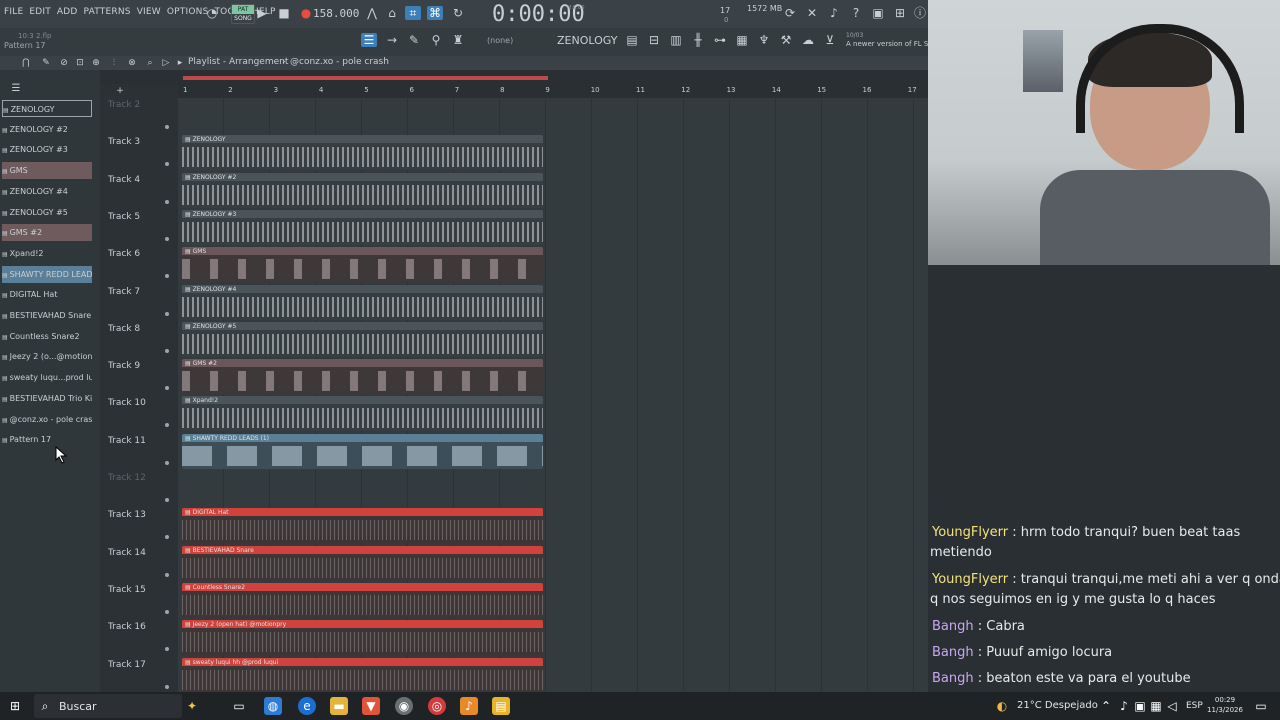 This screenshot has height=720, width=1280. What do you see at coordinates (856, 13) in the screenshot?
I see `help-icon: ?` at bounding box center [856, 13].